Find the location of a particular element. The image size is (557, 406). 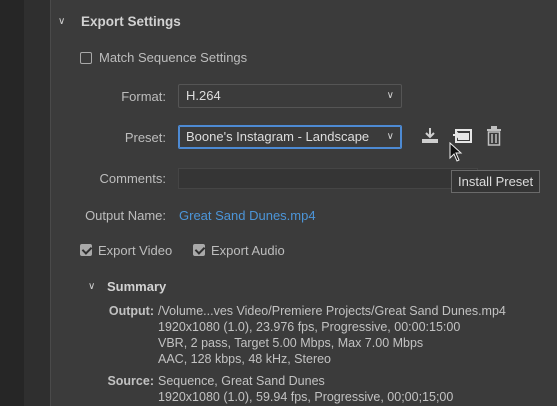

summary-output-label: Output: is located at coordinates (131, 311).